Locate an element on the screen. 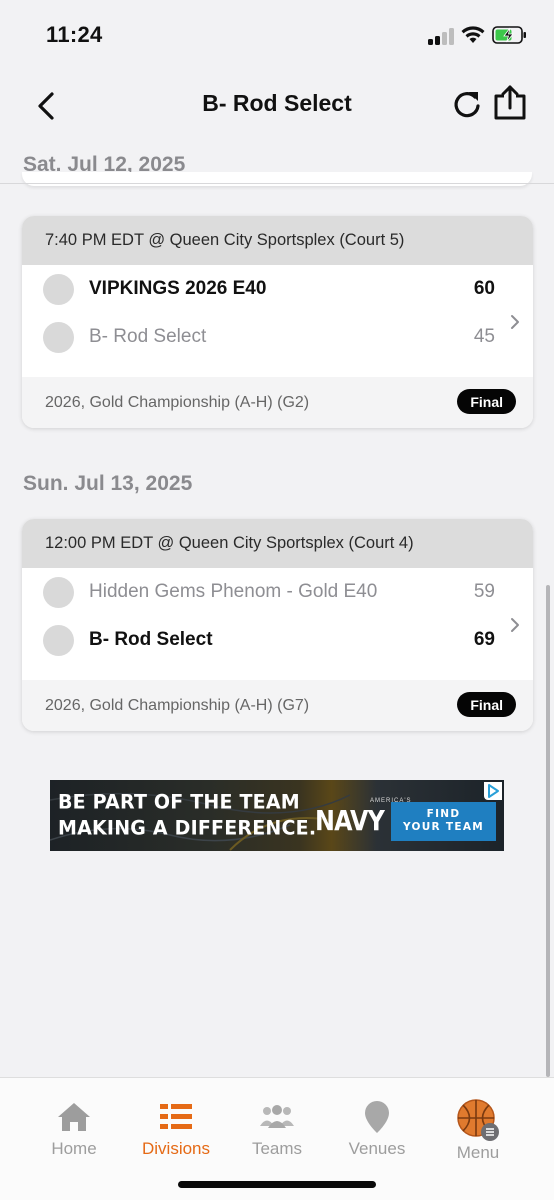  tab-label: Menu is located at coordinates (478, 1152).